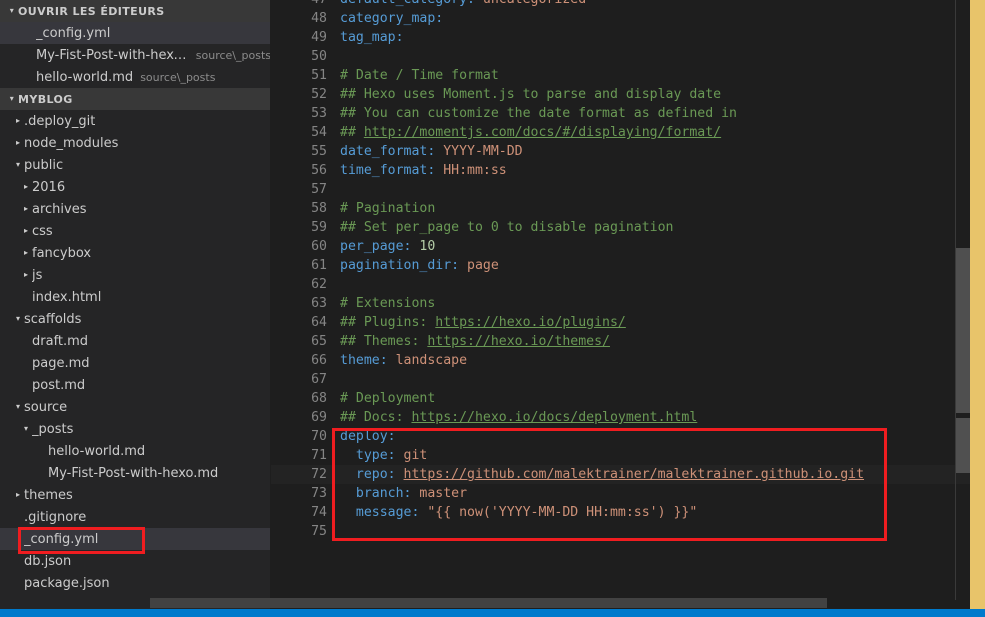 Image resolution: width=985 pixels, height=617 pixels. What do you see at coordinates (628, 4) in the screenshot?
I see `code-line: 47default_category: uncategorized` at bounding box center [628, 4].